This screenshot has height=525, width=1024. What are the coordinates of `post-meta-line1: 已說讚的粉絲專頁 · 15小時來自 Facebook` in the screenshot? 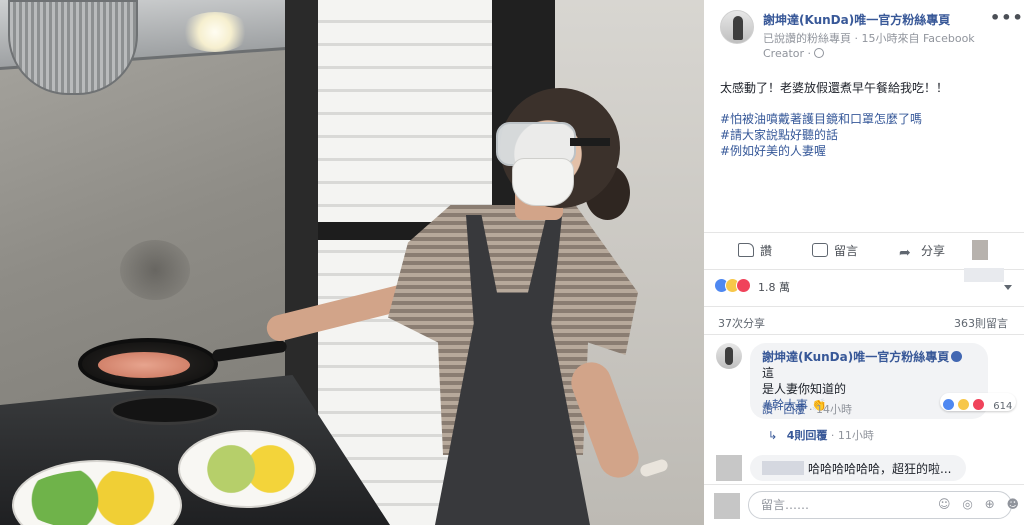 It's located at (869, 38).